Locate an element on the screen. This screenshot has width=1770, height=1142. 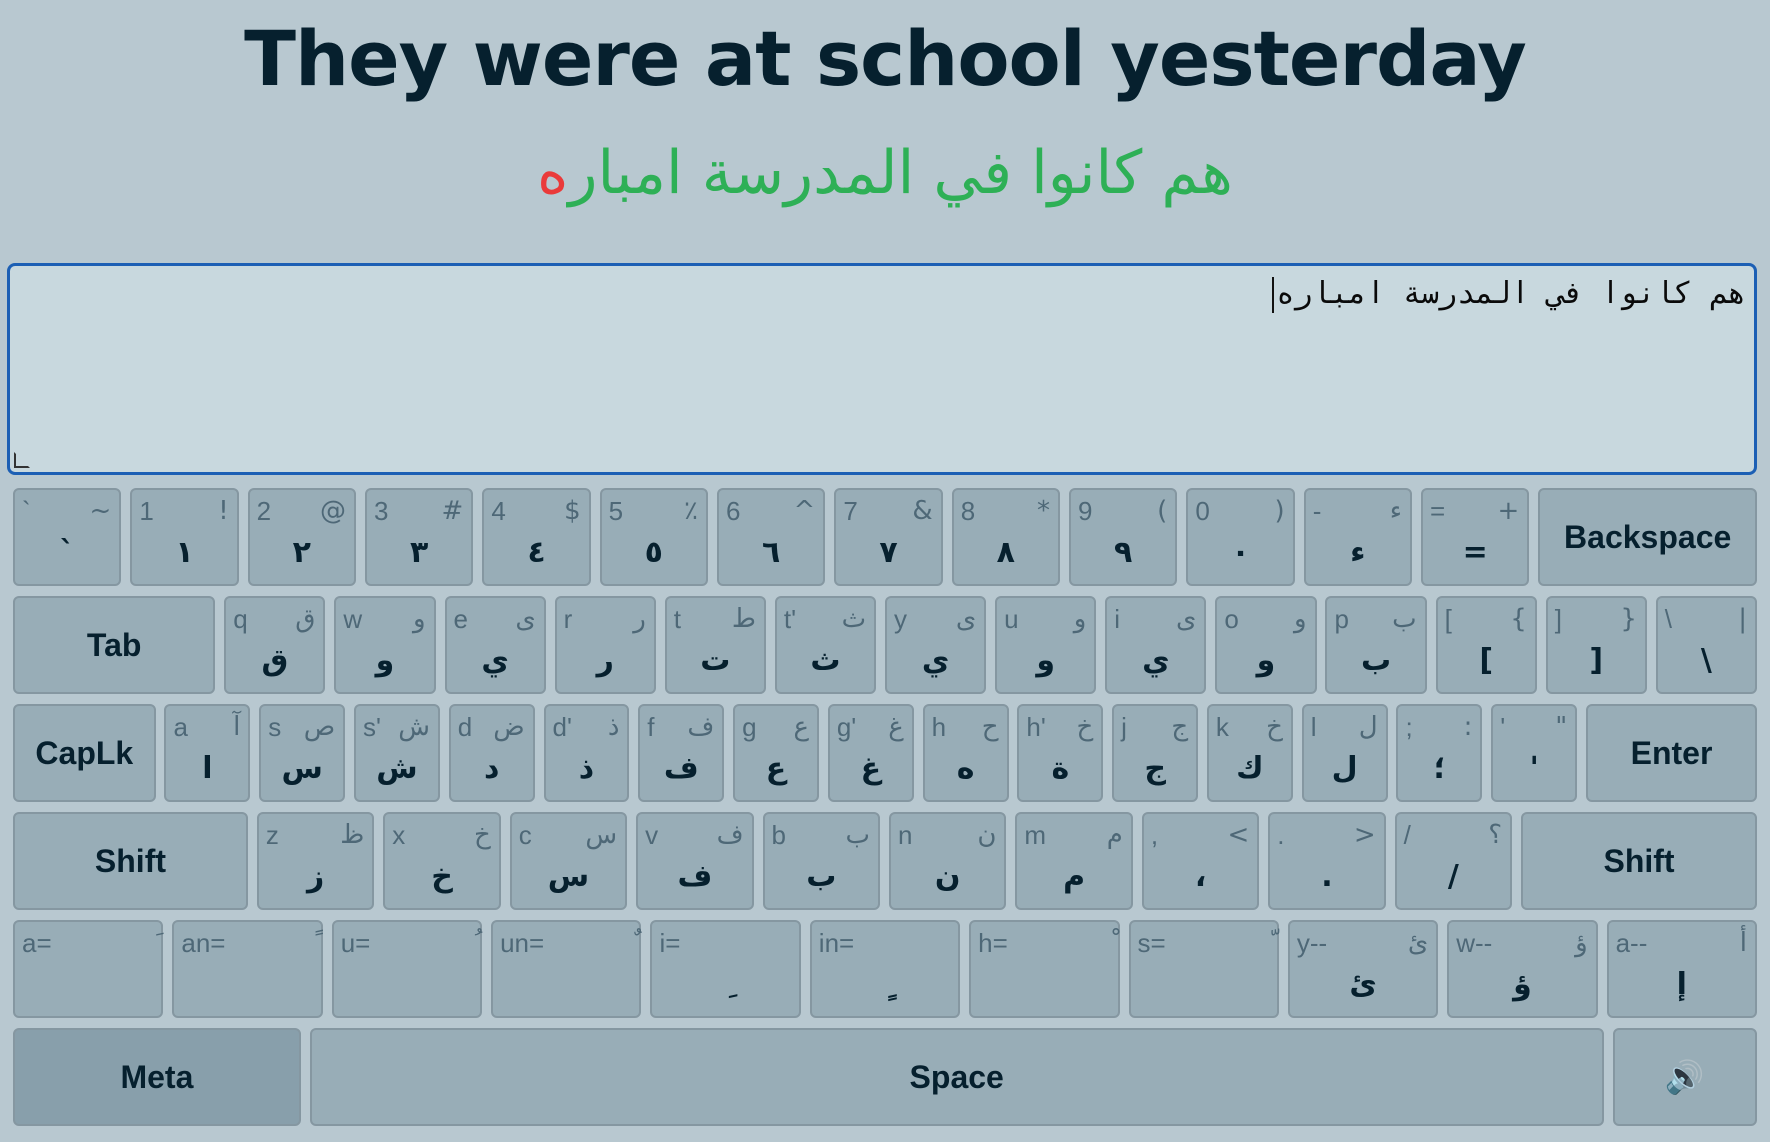
key-t2: t' ث ث is located at coordinates (825, 645).